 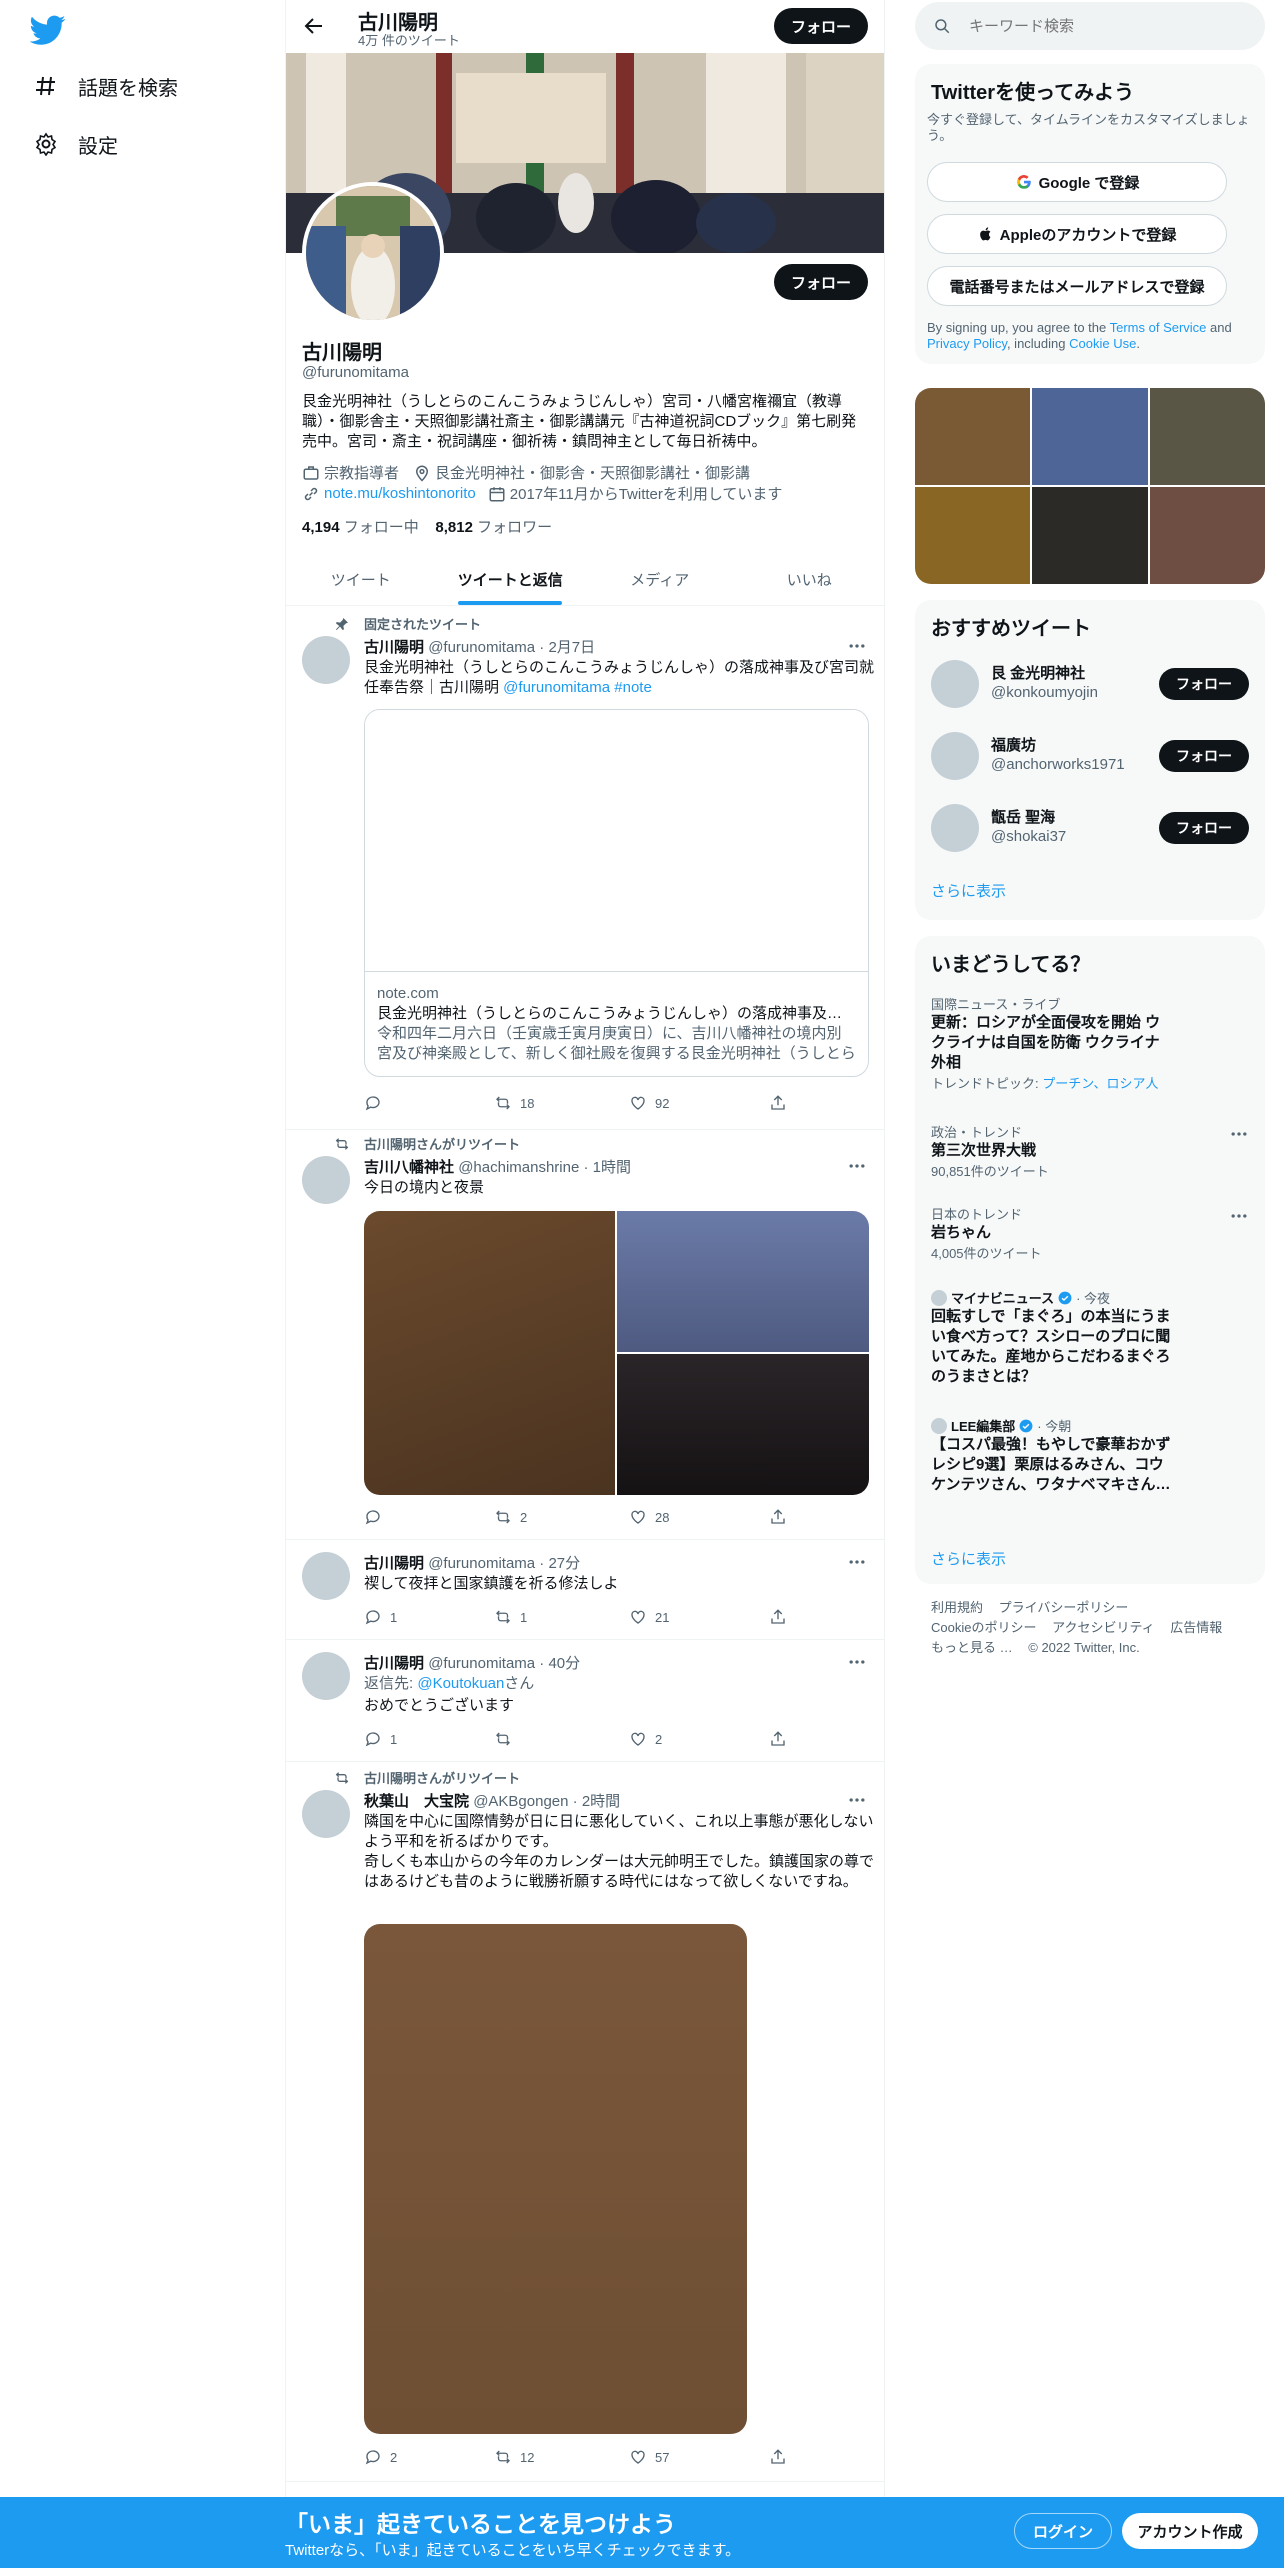 I want to click on login-button: ログイン, so click(x=1063, y=2531).